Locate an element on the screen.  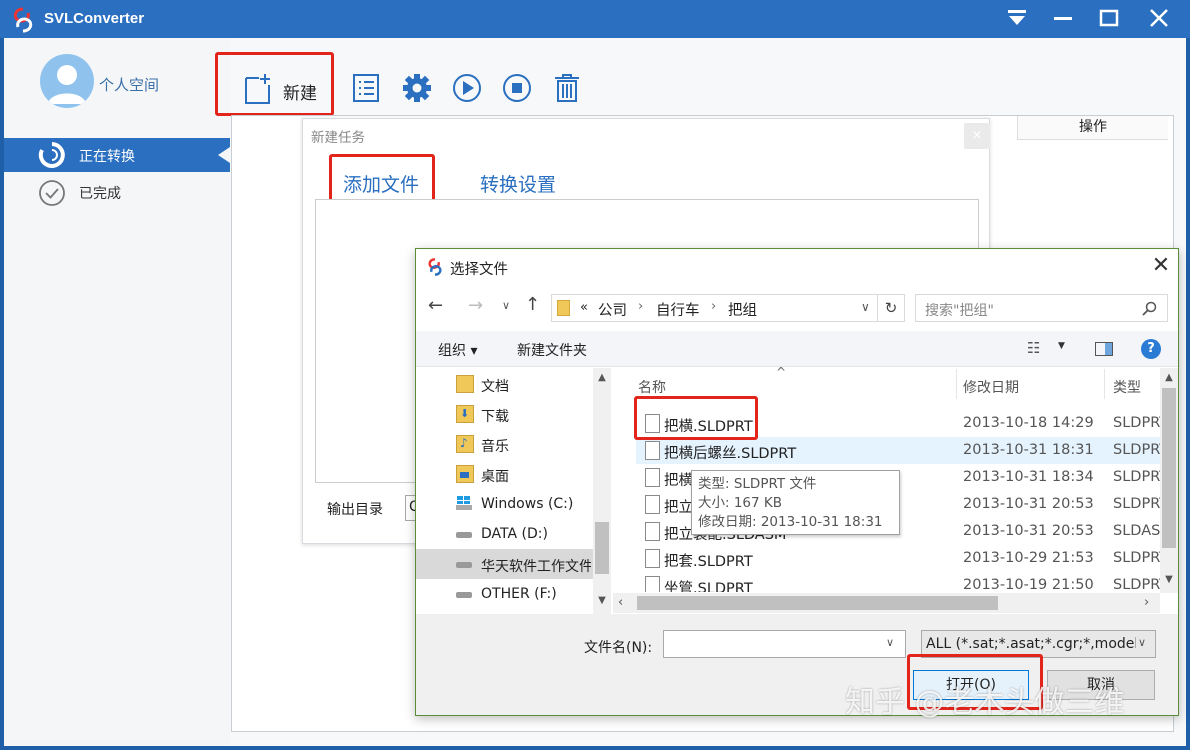
search-input: 搜索"把组" is located at coordinates (1041, 308).